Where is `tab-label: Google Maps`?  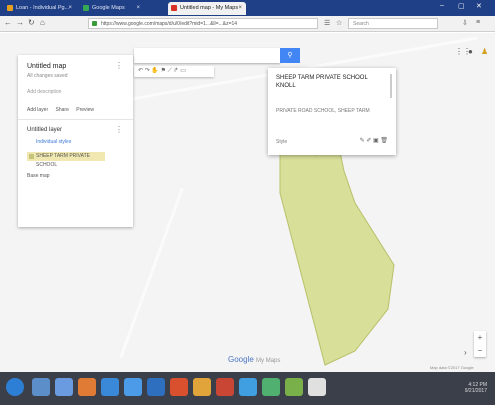
tab-label: Google Maps is located at coordinates (108, 8).